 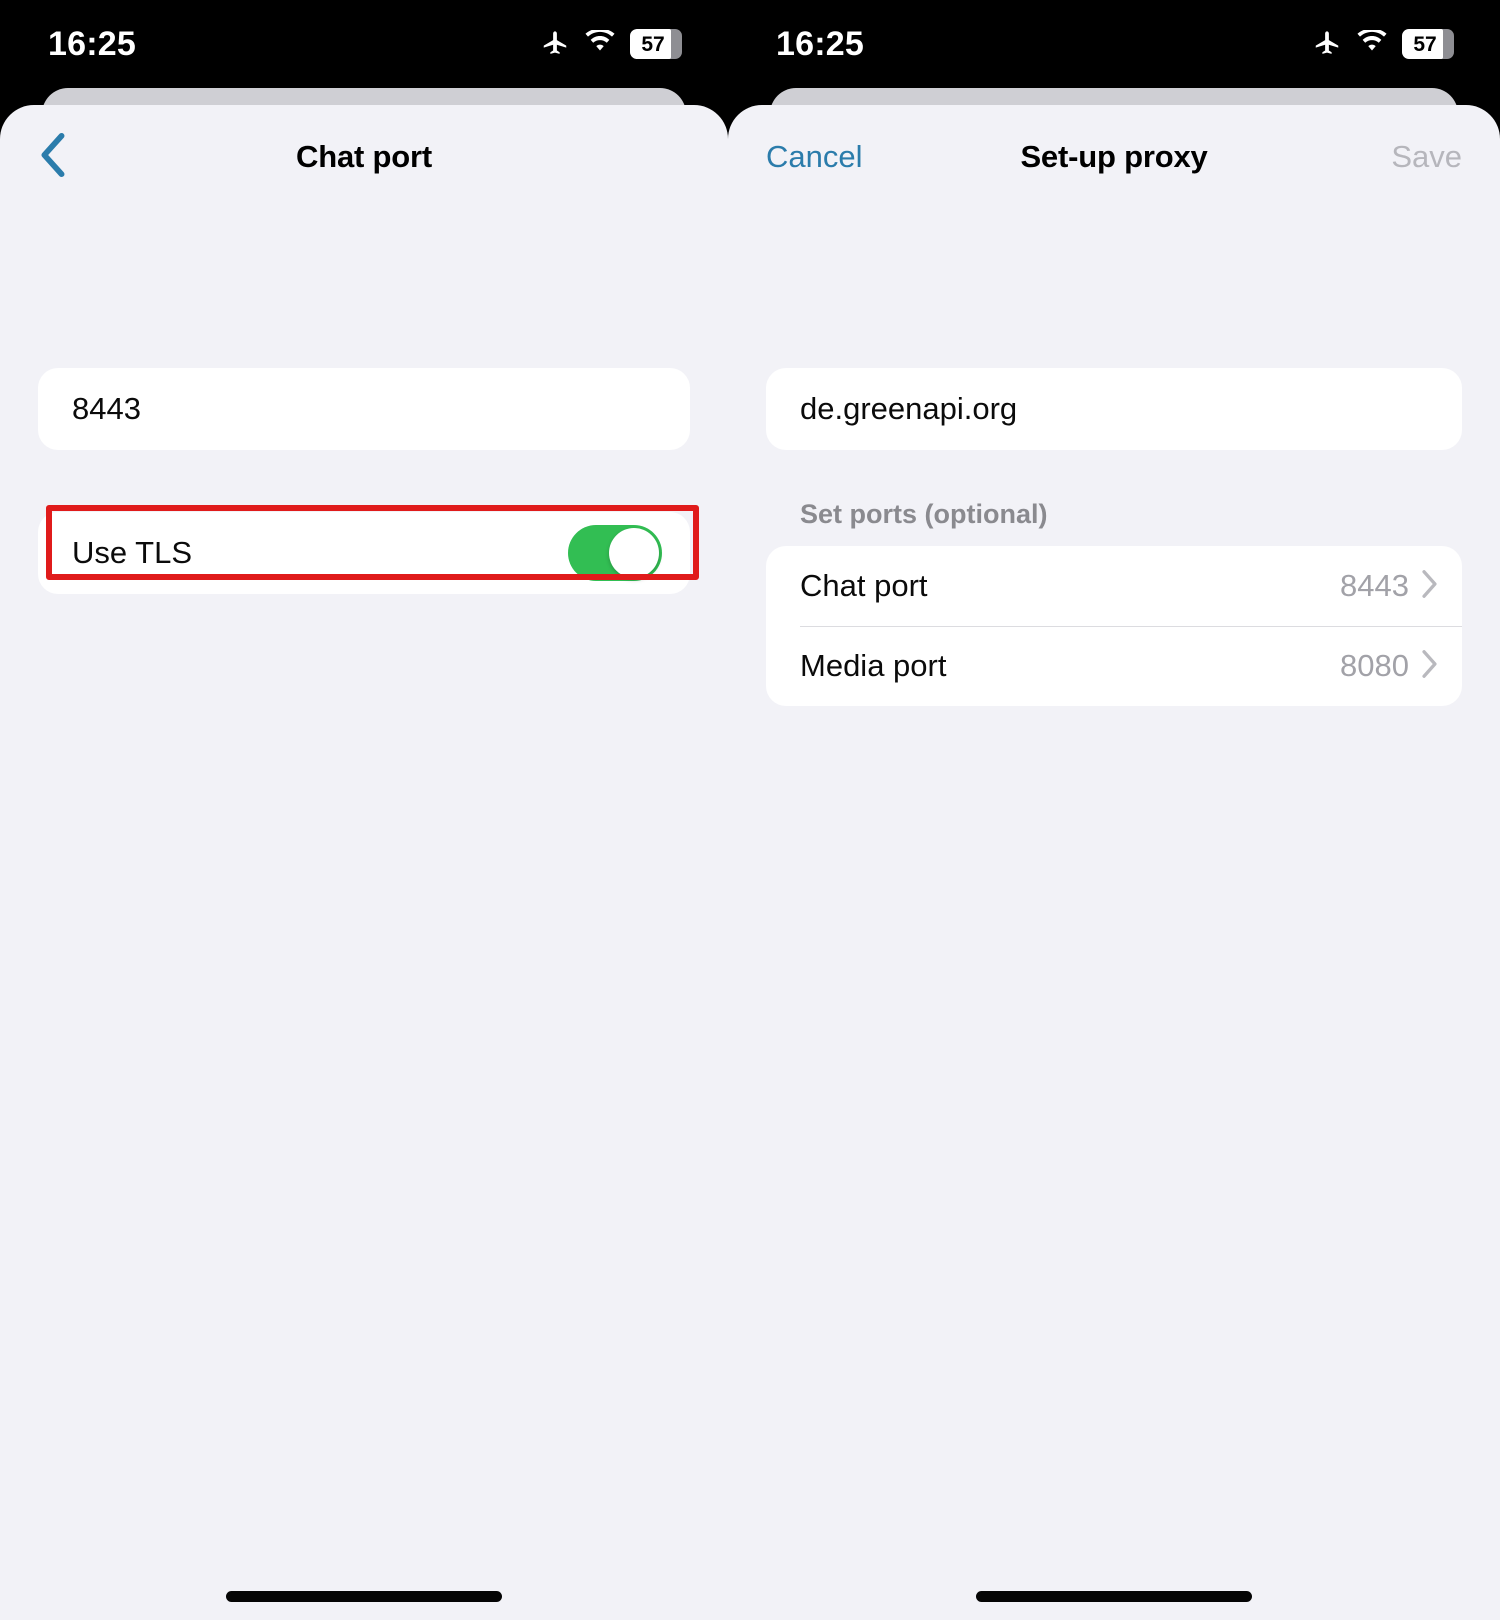 I want to click on chevron-left-icon, so click(x=52, y=157).